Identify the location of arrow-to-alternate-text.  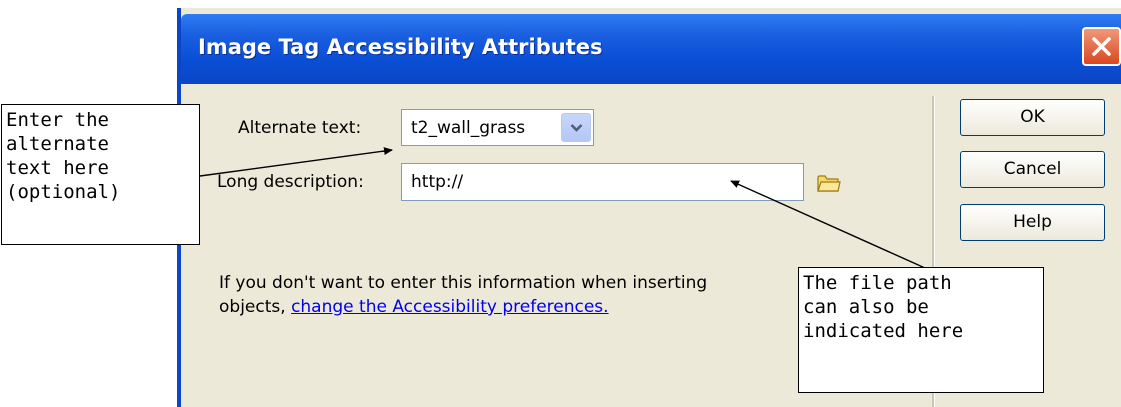
(296, 162).